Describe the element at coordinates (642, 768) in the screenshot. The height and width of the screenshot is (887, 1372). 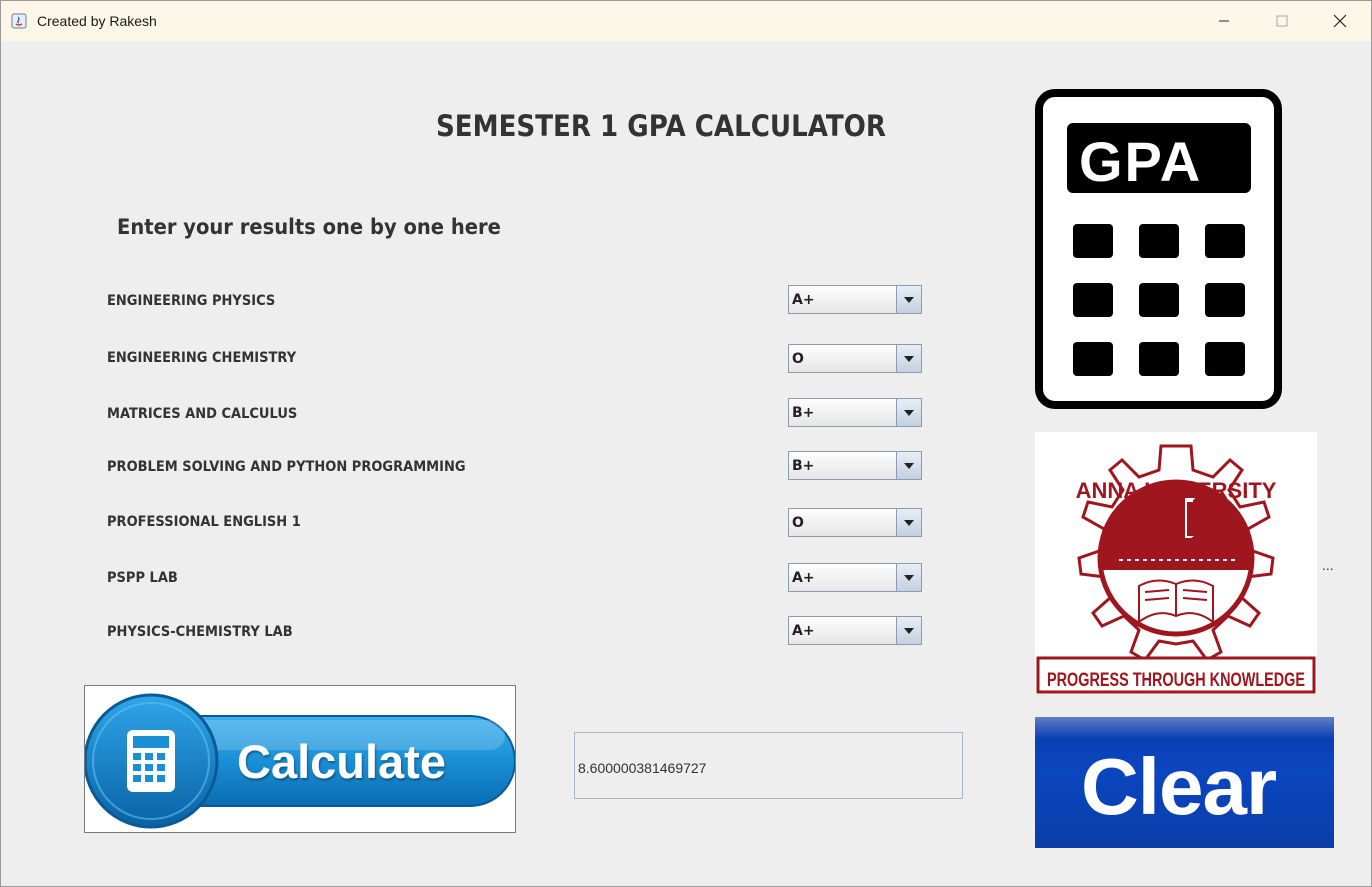
I see `gpa-result-value: 8.600000381469727` at that location.